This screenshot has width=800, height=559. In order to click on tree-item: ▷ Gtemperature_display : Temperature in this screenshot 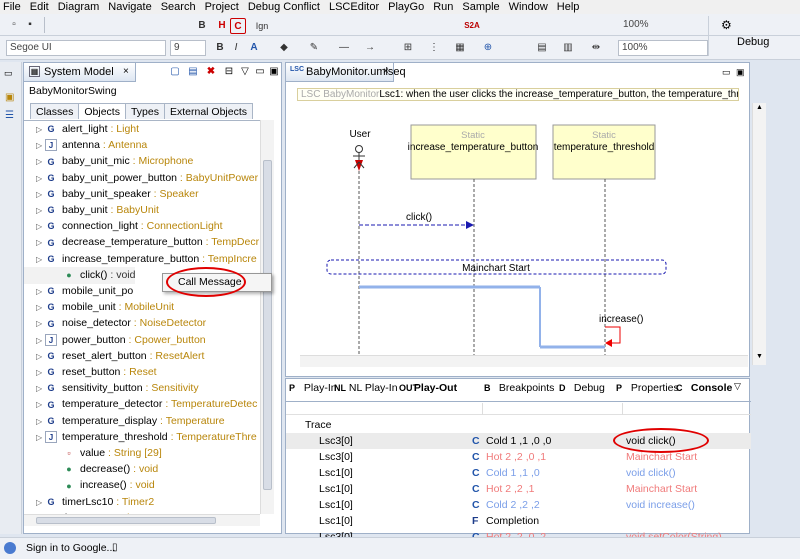, I will do `click(124, 421)`.